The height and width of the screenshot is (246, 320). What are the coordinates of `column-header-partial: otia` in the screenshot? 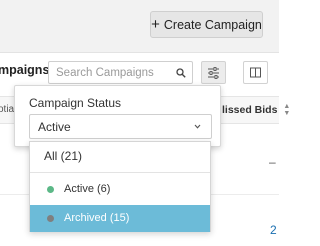 It's located at (7, 109).